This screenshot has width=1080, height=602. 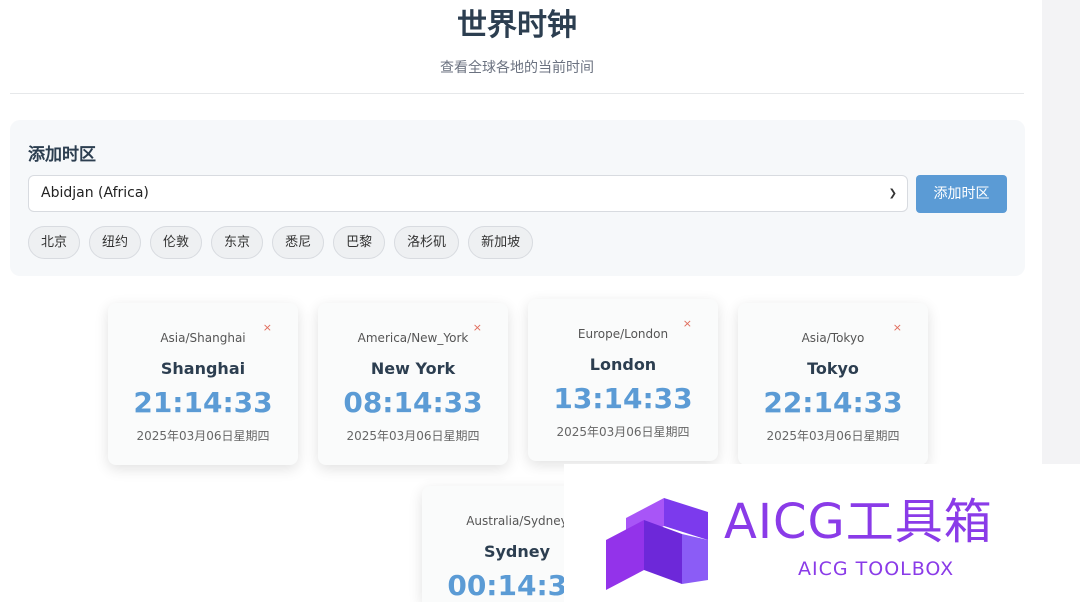 I want to click on clock-time: 08:14:33, so click(x=413, y=402).